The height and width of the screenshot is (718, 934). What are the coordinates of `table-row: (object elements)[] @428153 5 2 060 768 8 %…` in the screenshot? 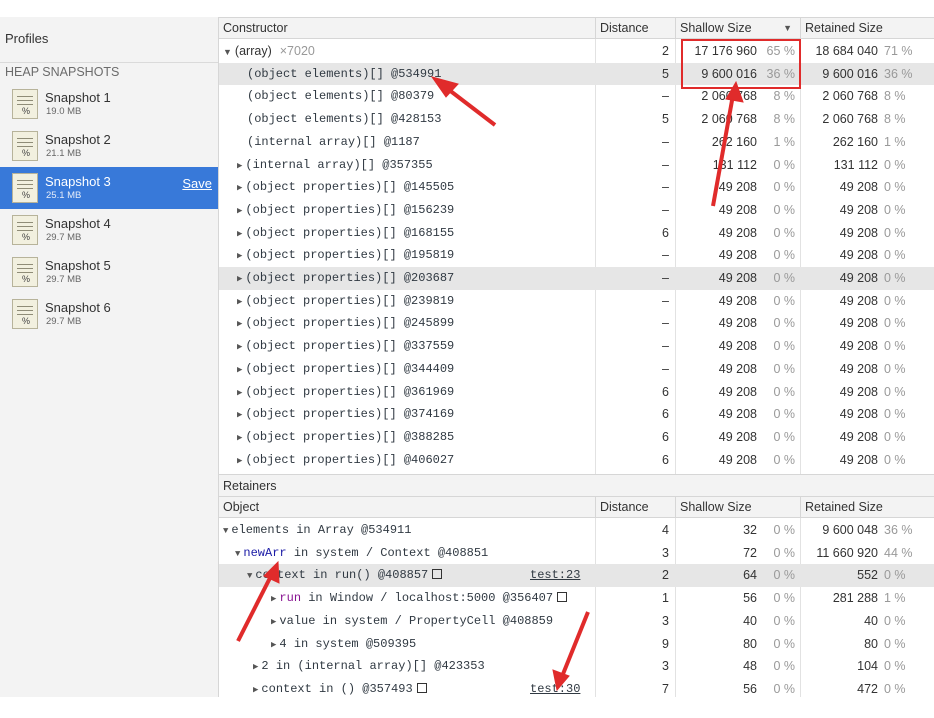 It's located at (576, 119).